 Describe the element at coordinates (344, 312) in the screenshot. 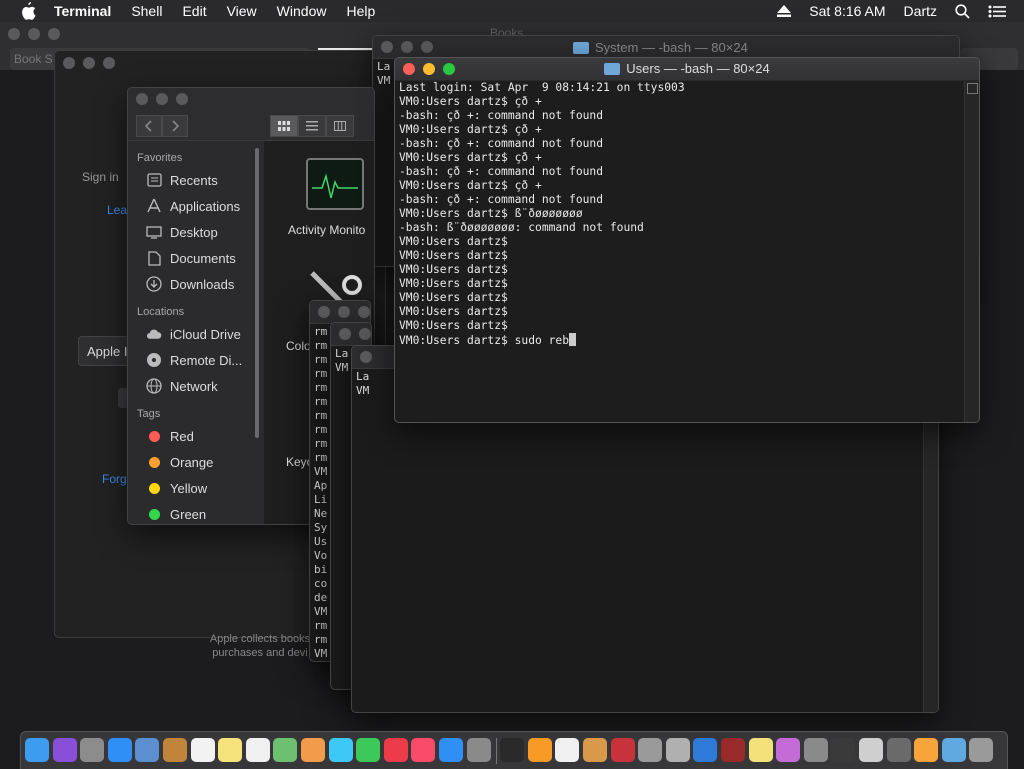

I see `bg-terminal-a-minimize-button` at that location.